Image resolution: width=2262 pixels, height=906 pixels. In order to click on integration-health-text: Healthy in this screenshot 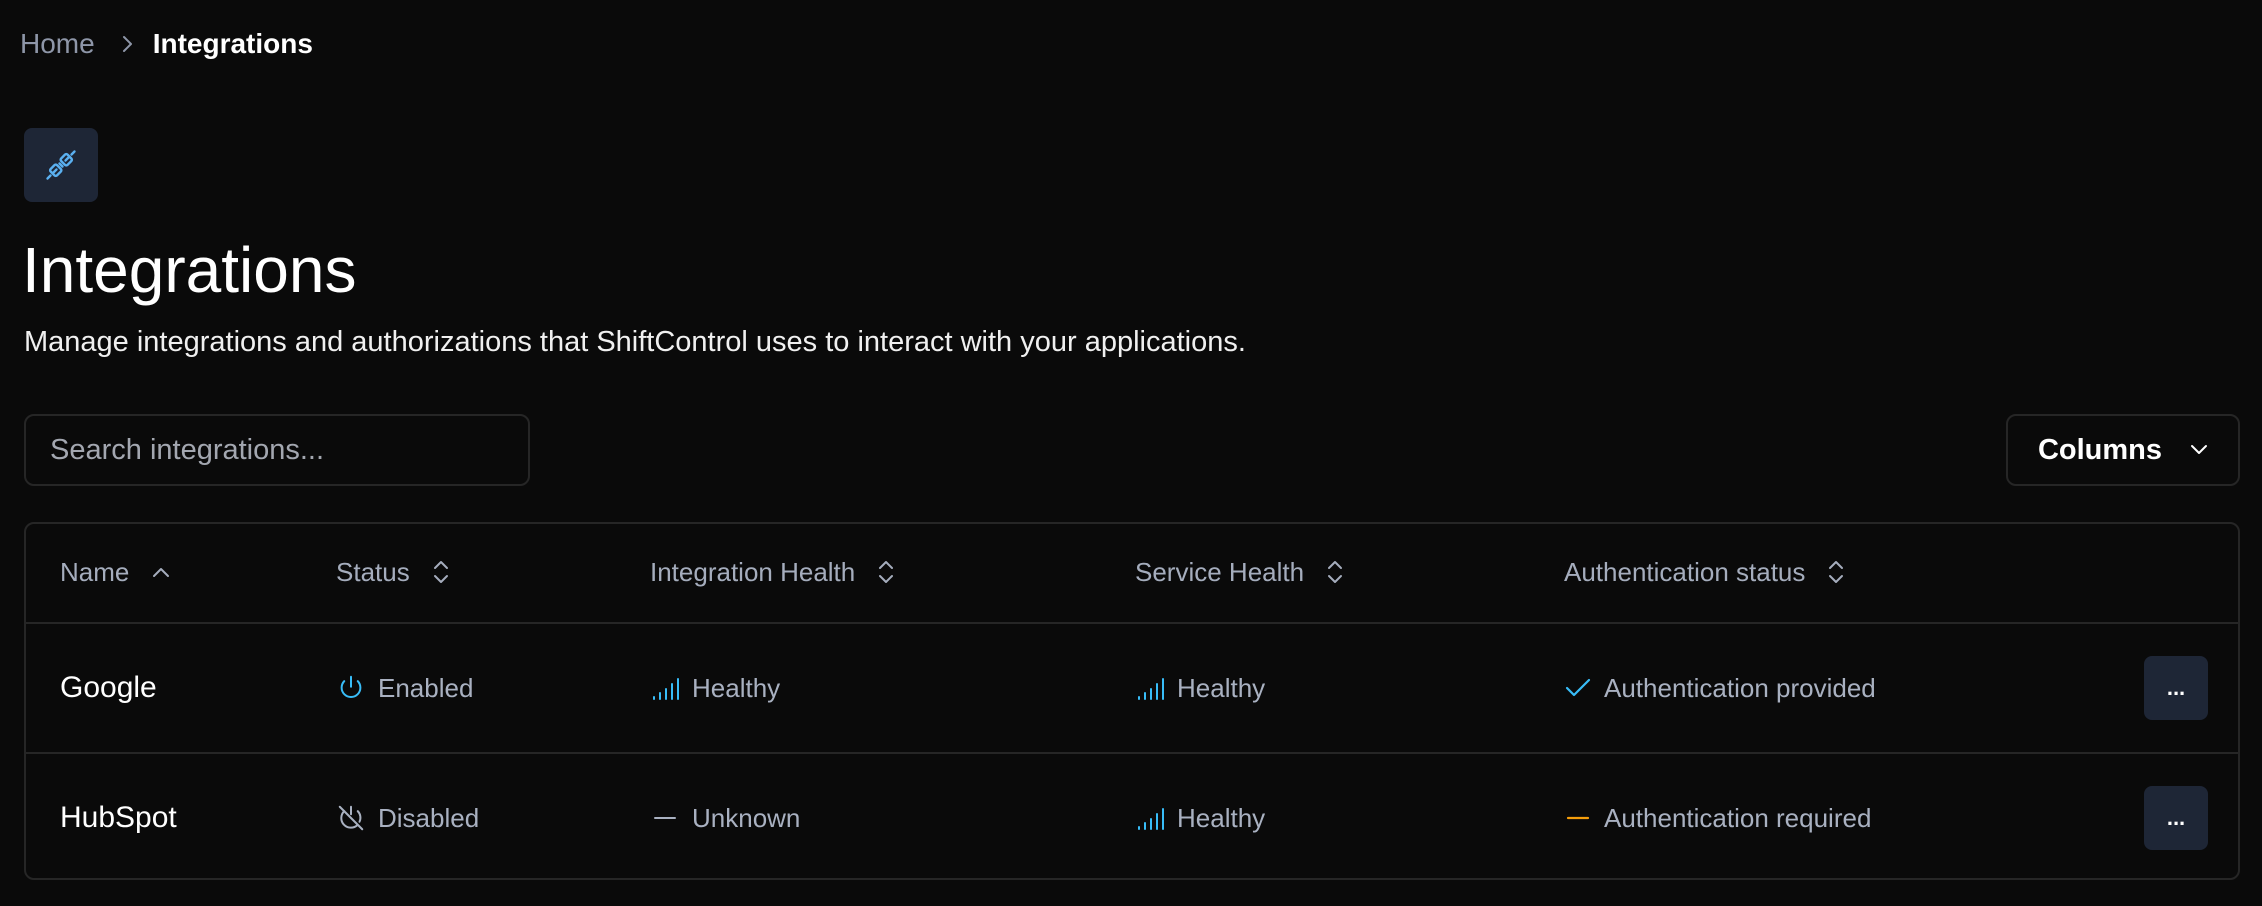, I will do `click(736, 687)`.